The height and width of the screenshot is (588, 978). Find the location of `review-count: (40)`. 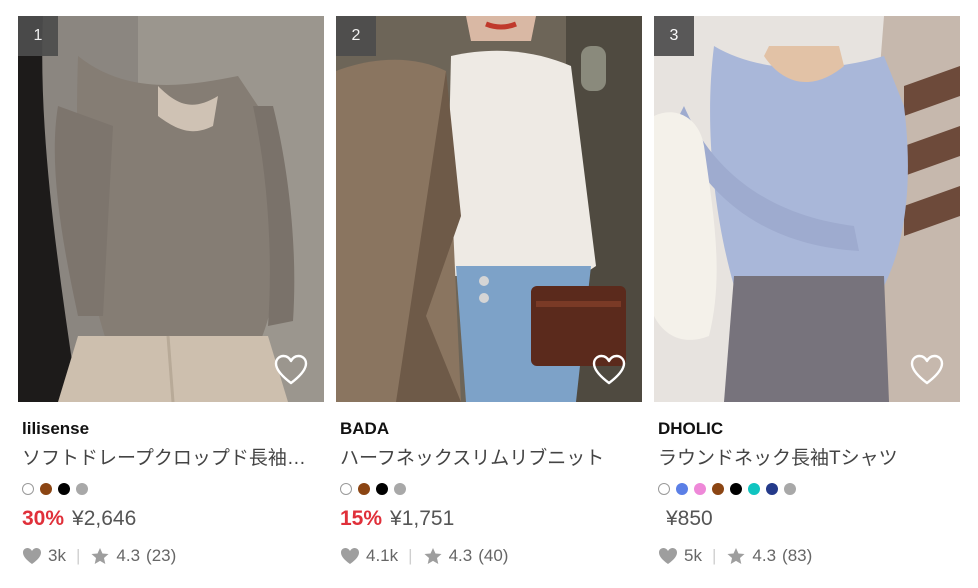

review-count: (40) is located at coordinates (493, 555).